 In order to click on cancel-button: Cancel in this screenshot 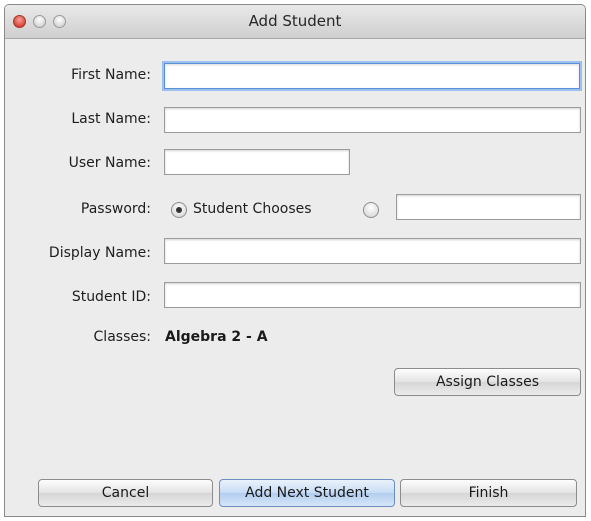, I will do `click(125, 493)`.